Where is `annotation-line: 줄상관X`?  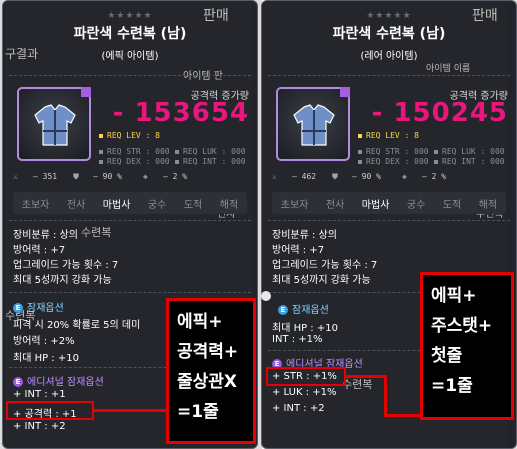
annotation-line: 줄상관X is located at coordinates (207, 382).